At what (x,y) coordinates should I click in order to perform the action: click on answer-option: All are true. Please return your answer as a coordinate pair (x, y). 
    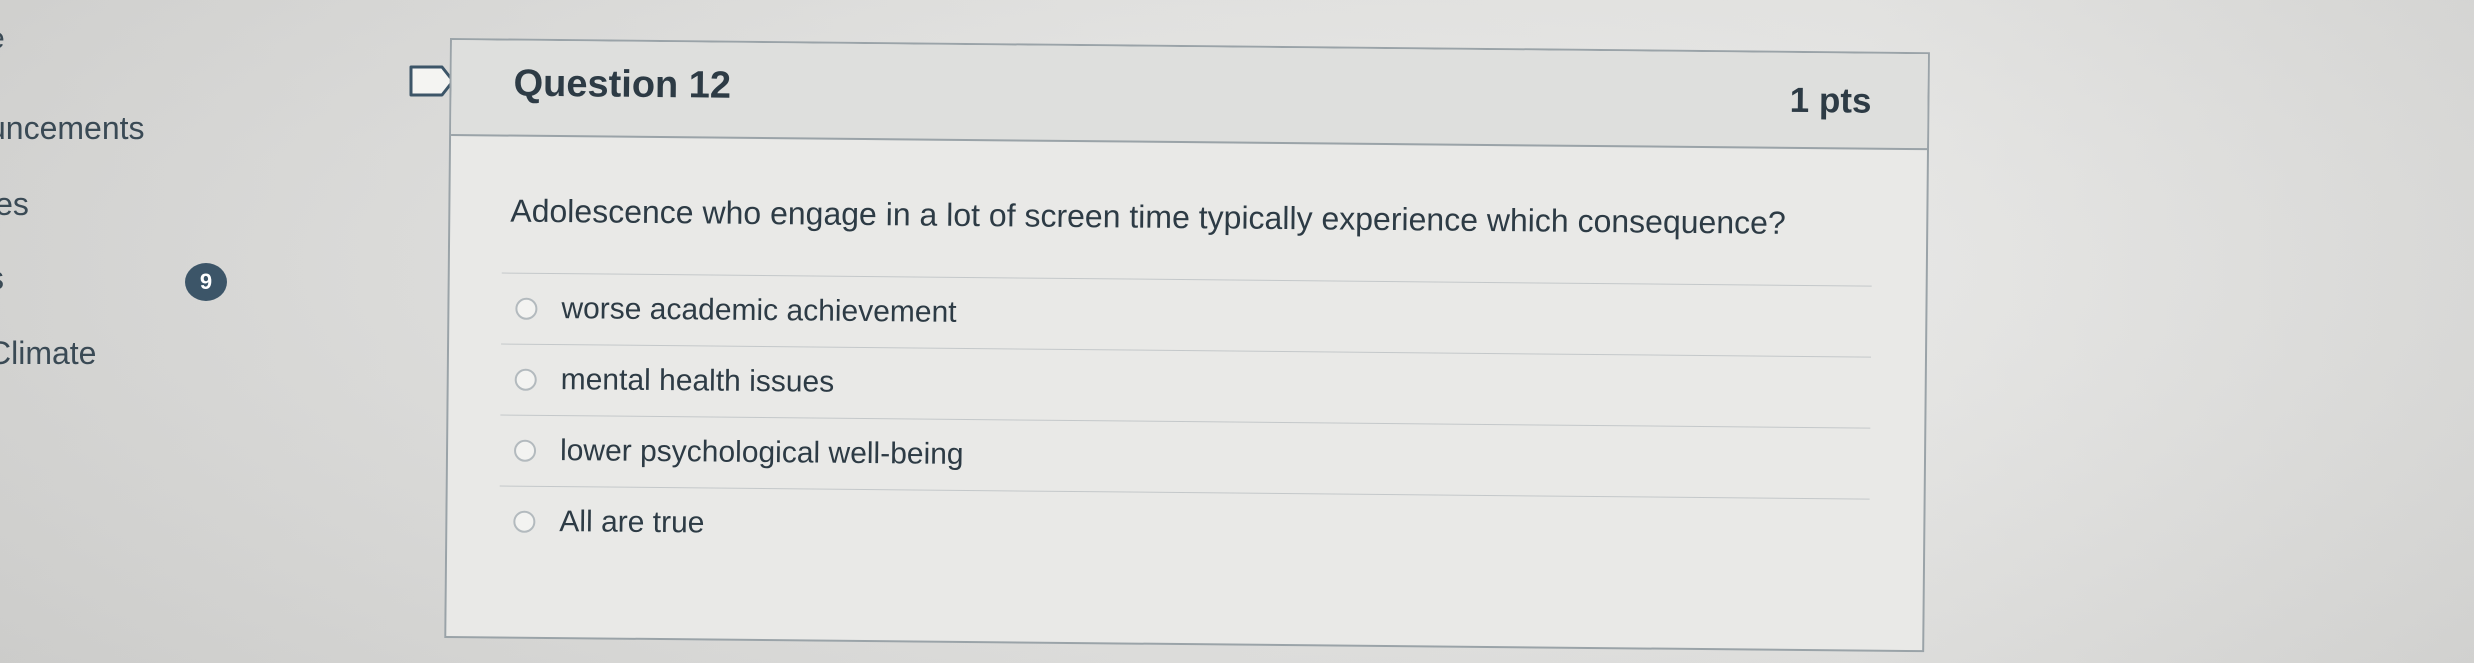
    Looking at the image, I should click on (1184, 527).